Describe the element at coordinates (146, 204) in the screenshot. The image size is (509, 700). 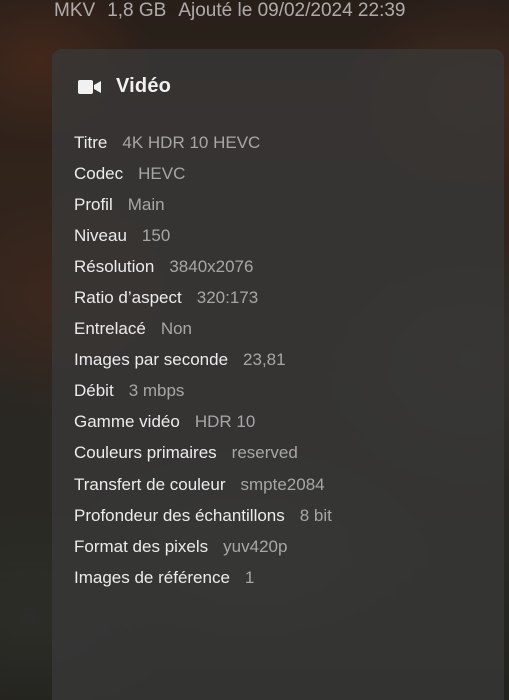
I see `property-value: Main` at that location.